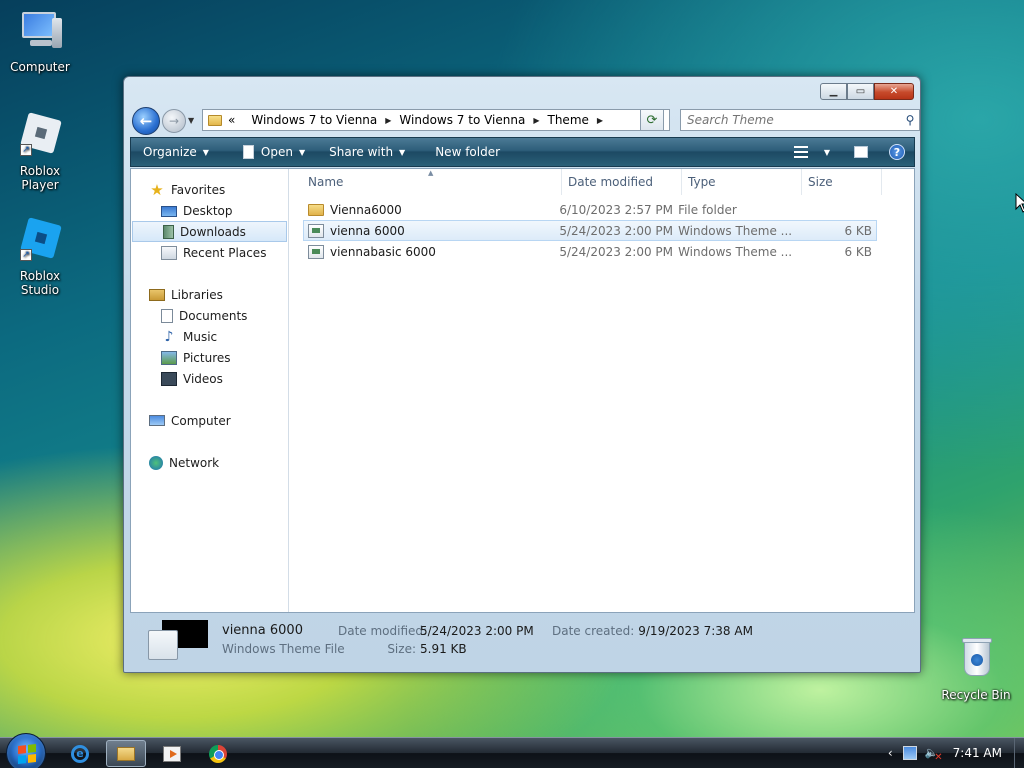 The height and width of the screenshot is (768, 1024). I want to click on column-label: Date modified, so click(611, 182).